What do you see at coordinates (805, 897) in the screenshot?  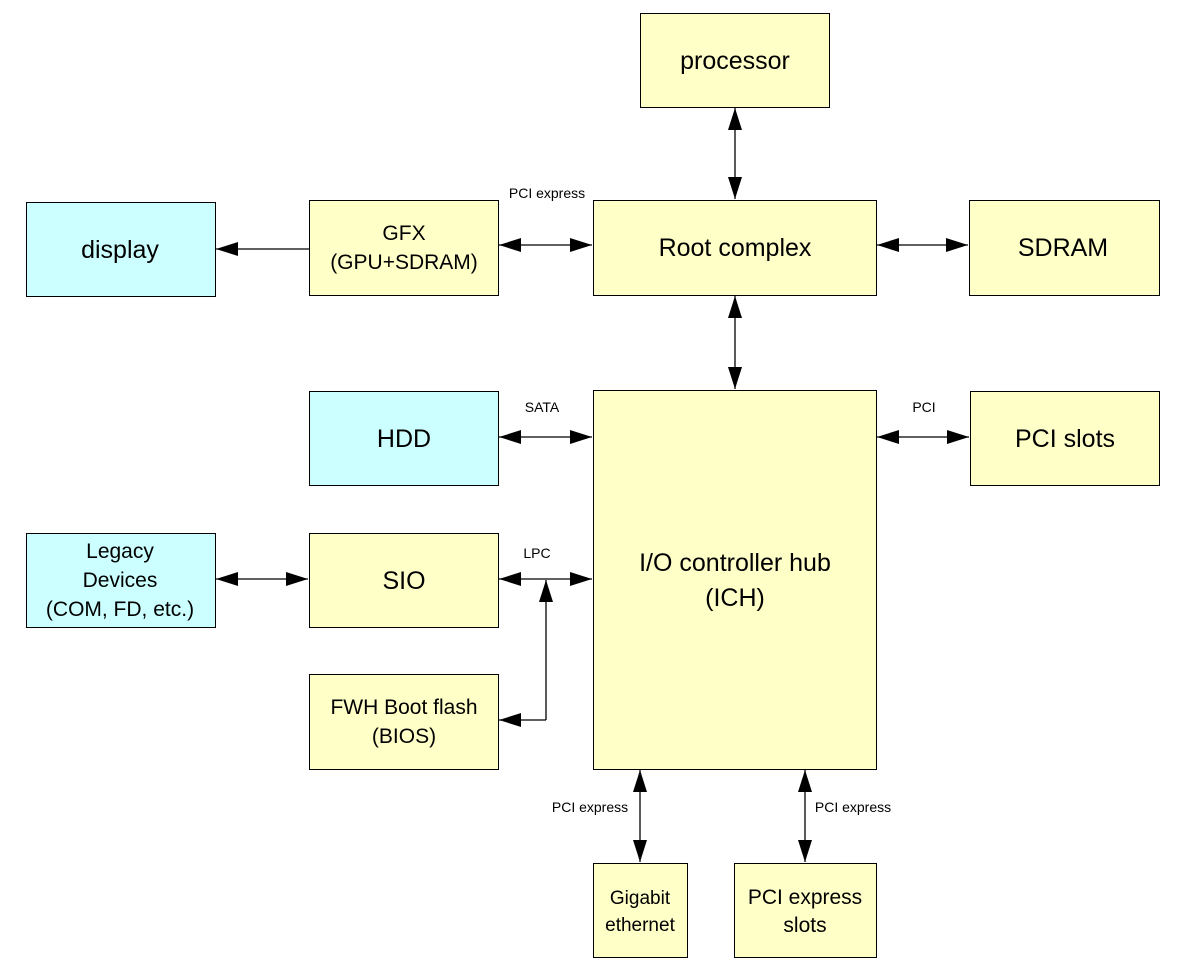 I see `pcie-slots-label-line1: PCI express` at bounding box center [805, 897].